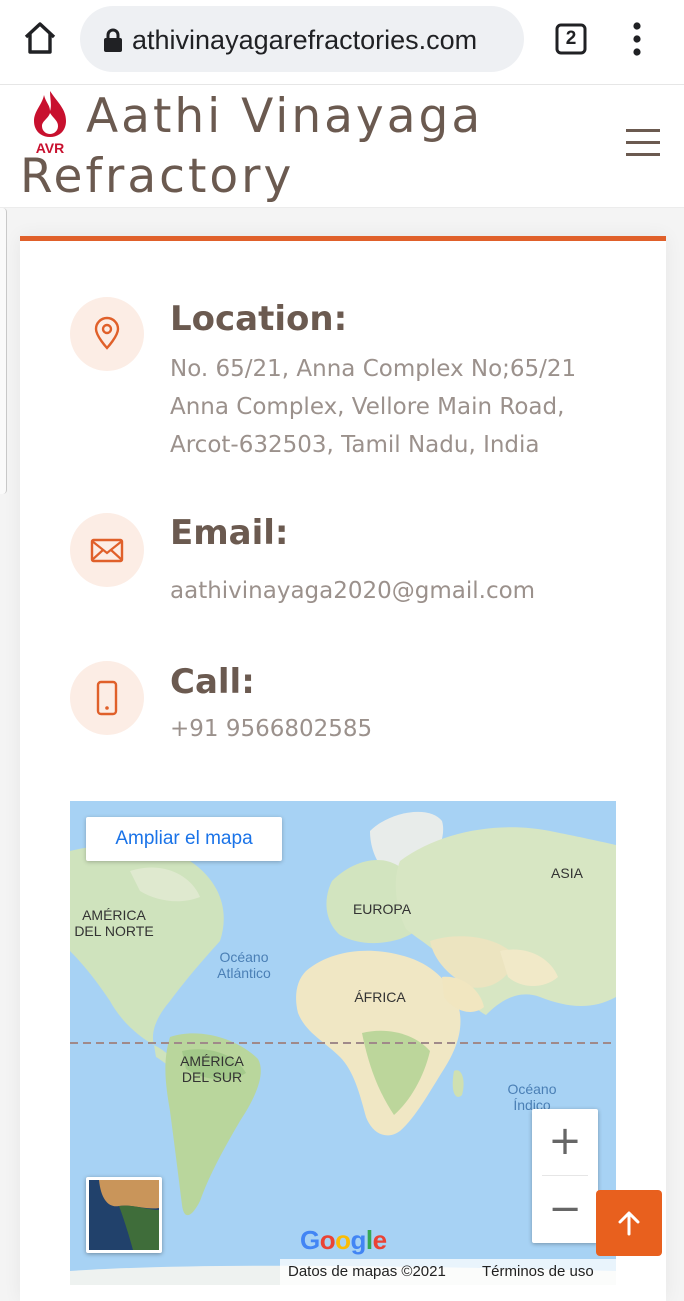  I want to click on edge-scroll-handle, so click(3, 351).